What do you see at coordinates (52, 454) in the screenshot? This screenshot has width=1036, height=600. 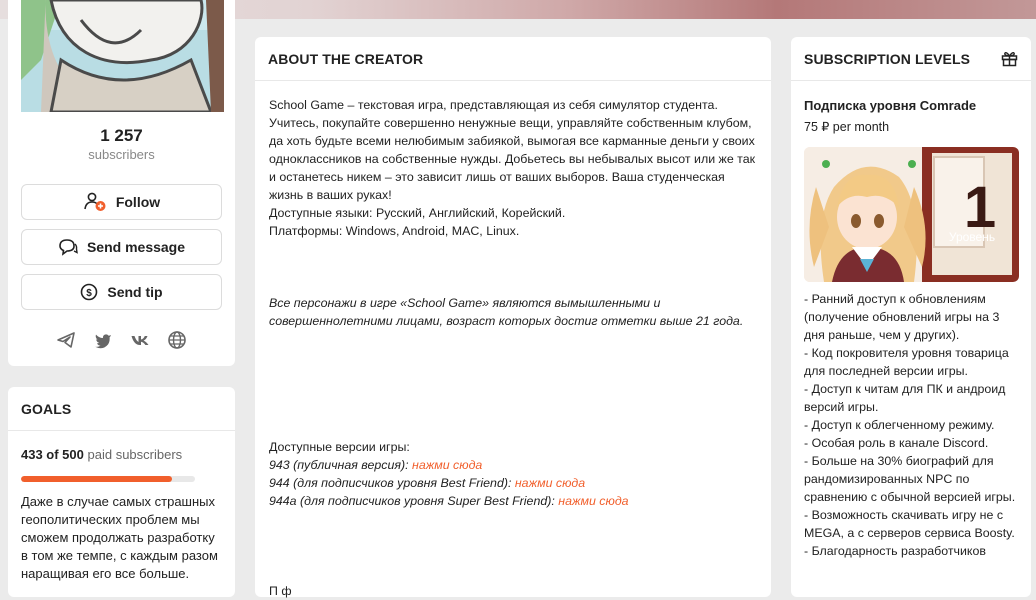 I see `goal-current: 433 of 500` at bounding box center [52, 454].